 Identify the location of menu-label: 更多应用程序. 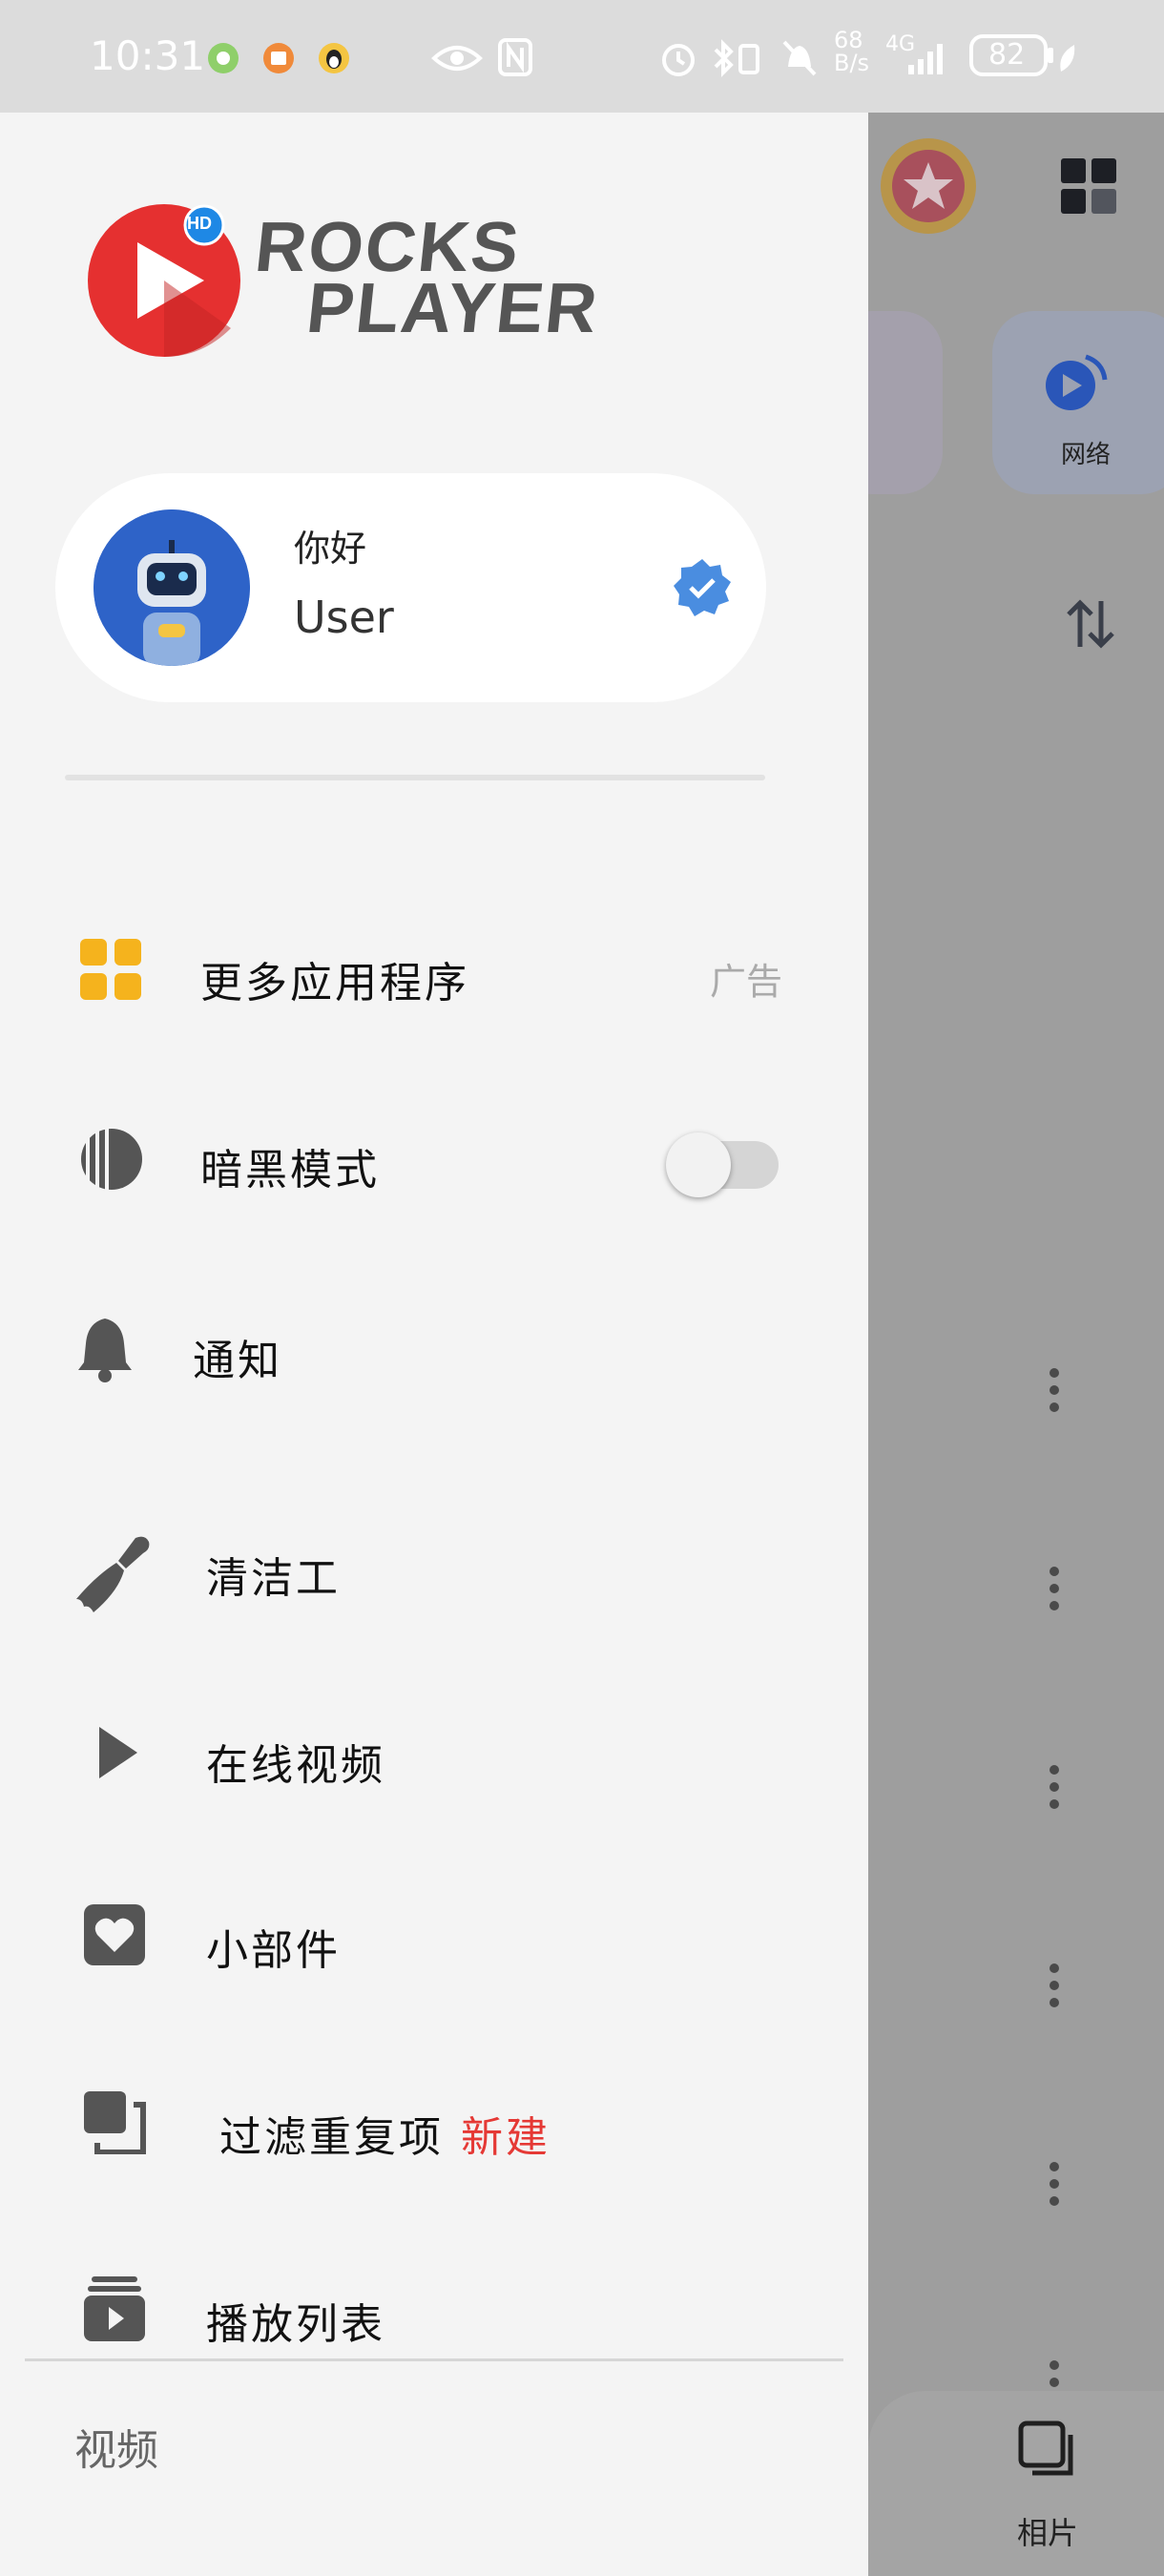
(335, 983).